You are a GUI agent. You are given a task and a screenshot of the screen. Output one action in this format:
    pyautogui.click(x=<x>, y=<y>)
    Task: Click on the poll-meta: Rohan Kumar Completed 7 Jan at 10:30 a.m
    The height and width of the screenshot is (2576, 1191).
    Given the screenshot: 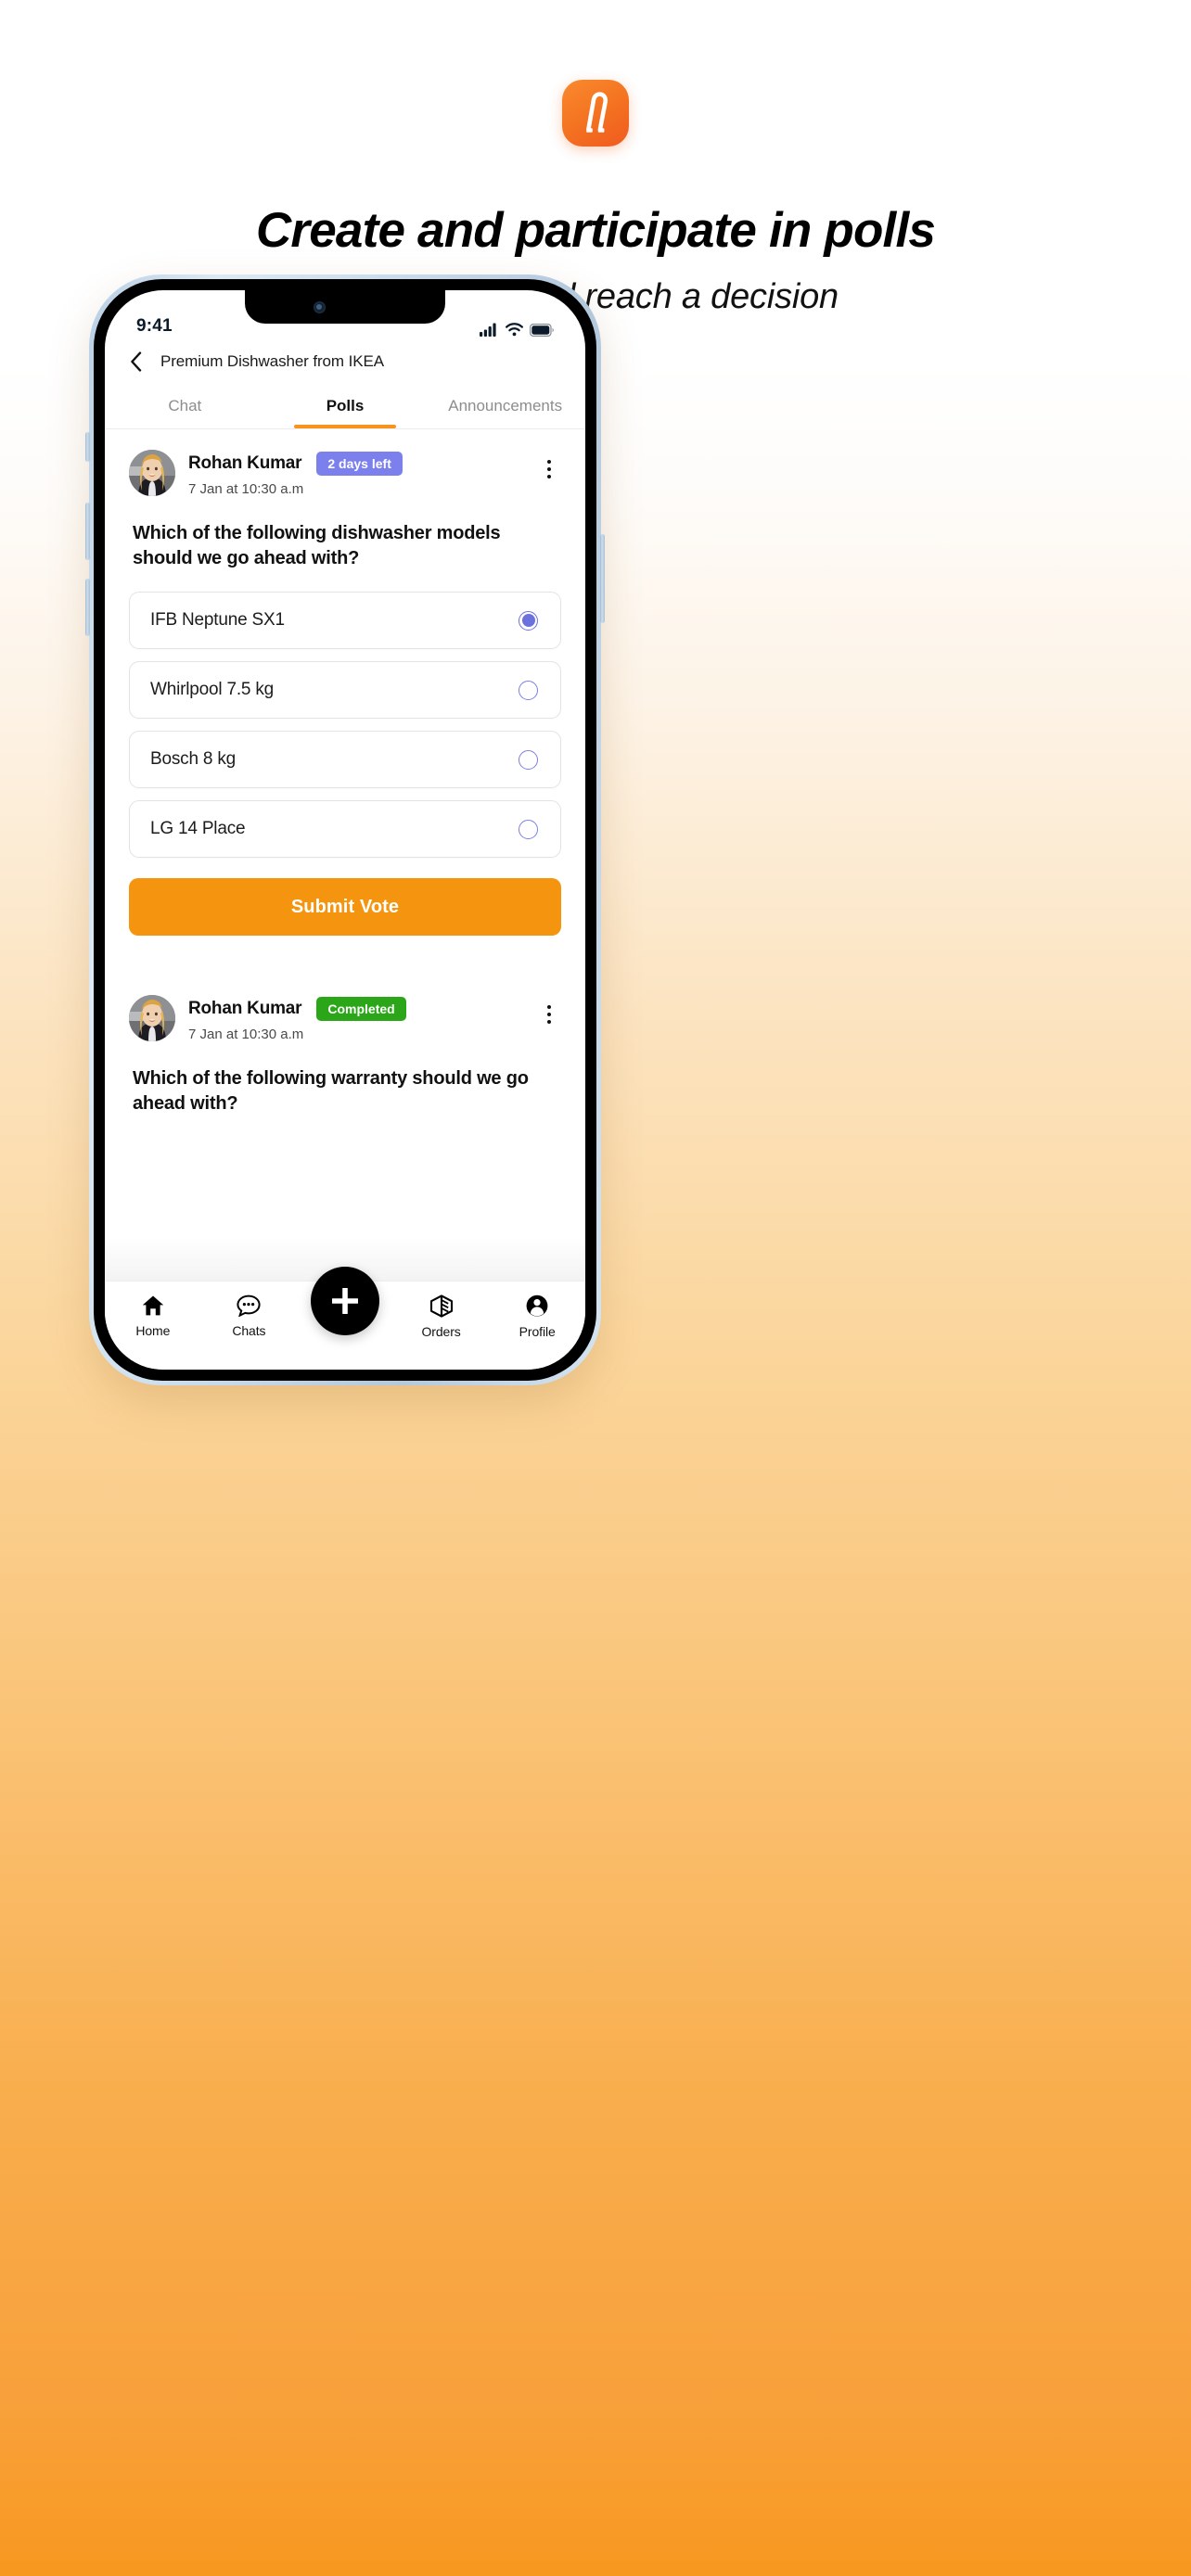 What is the action you would take?
    pyautogui.click(x=356, y=1018)
    